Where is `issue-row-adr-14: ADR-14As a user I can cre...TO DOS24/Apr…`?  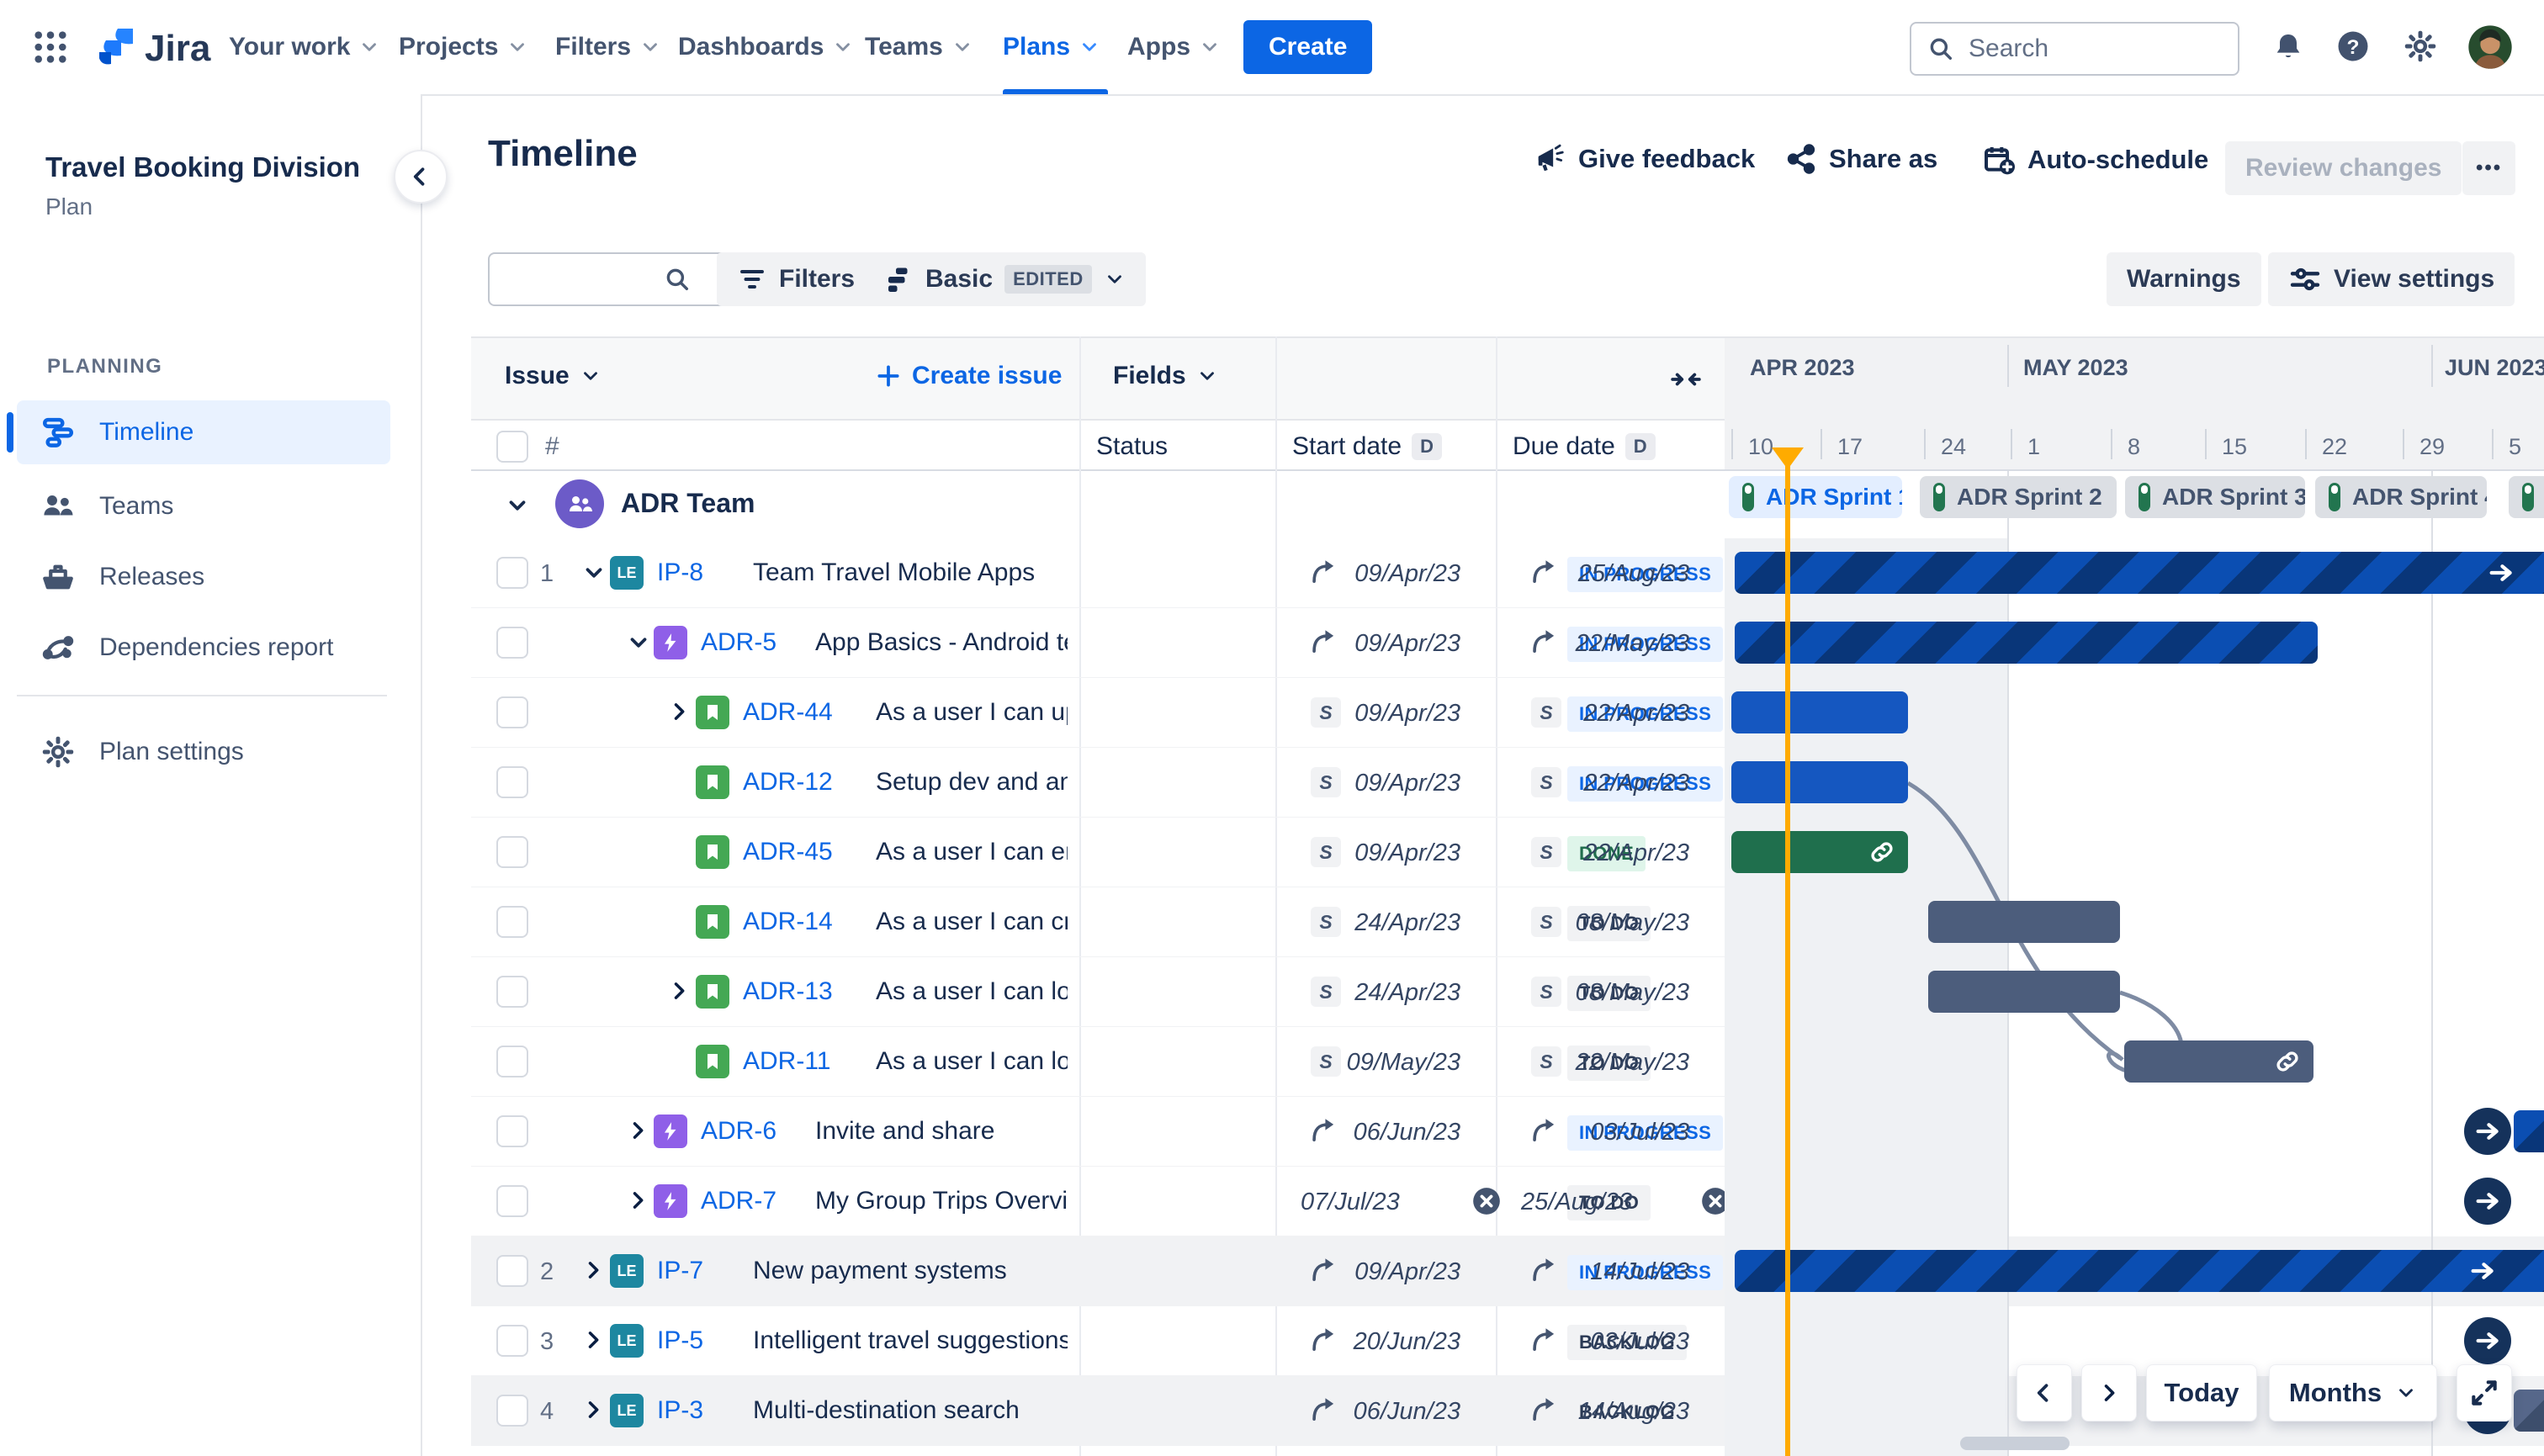 issue-row-adr-14: ADR-14As a user I can cre...TO DOS24/Apr… is located at coordinates (1098, 922).